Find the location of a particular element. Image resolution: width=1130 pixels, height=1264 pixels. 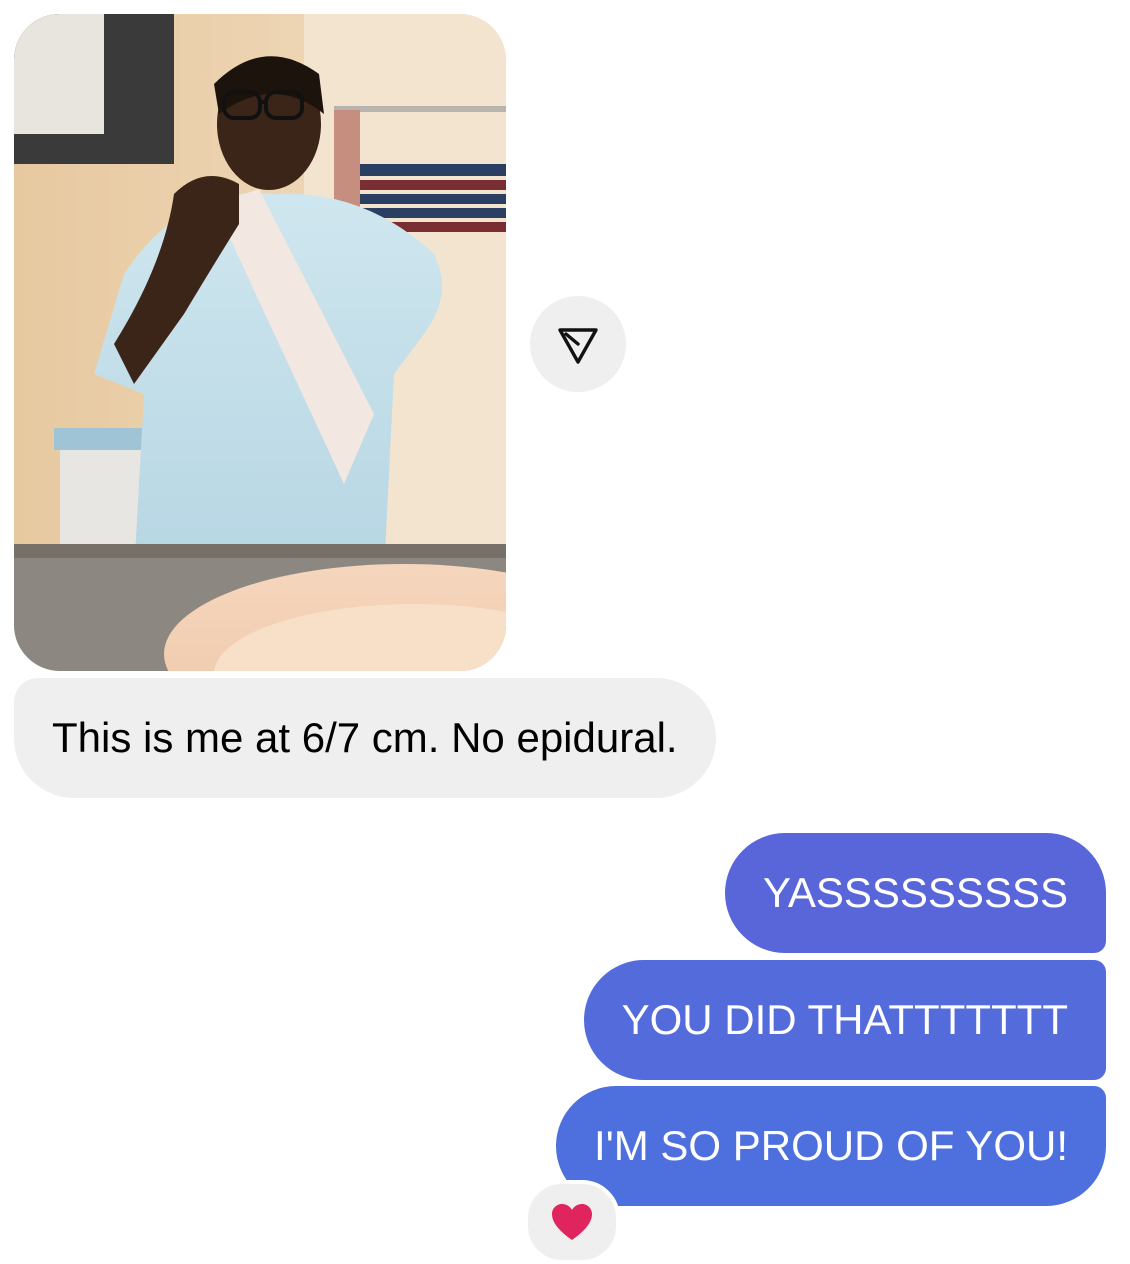

outgoing-message: YOU DID THATTTTTTT is located at coordinates (844, 1020).